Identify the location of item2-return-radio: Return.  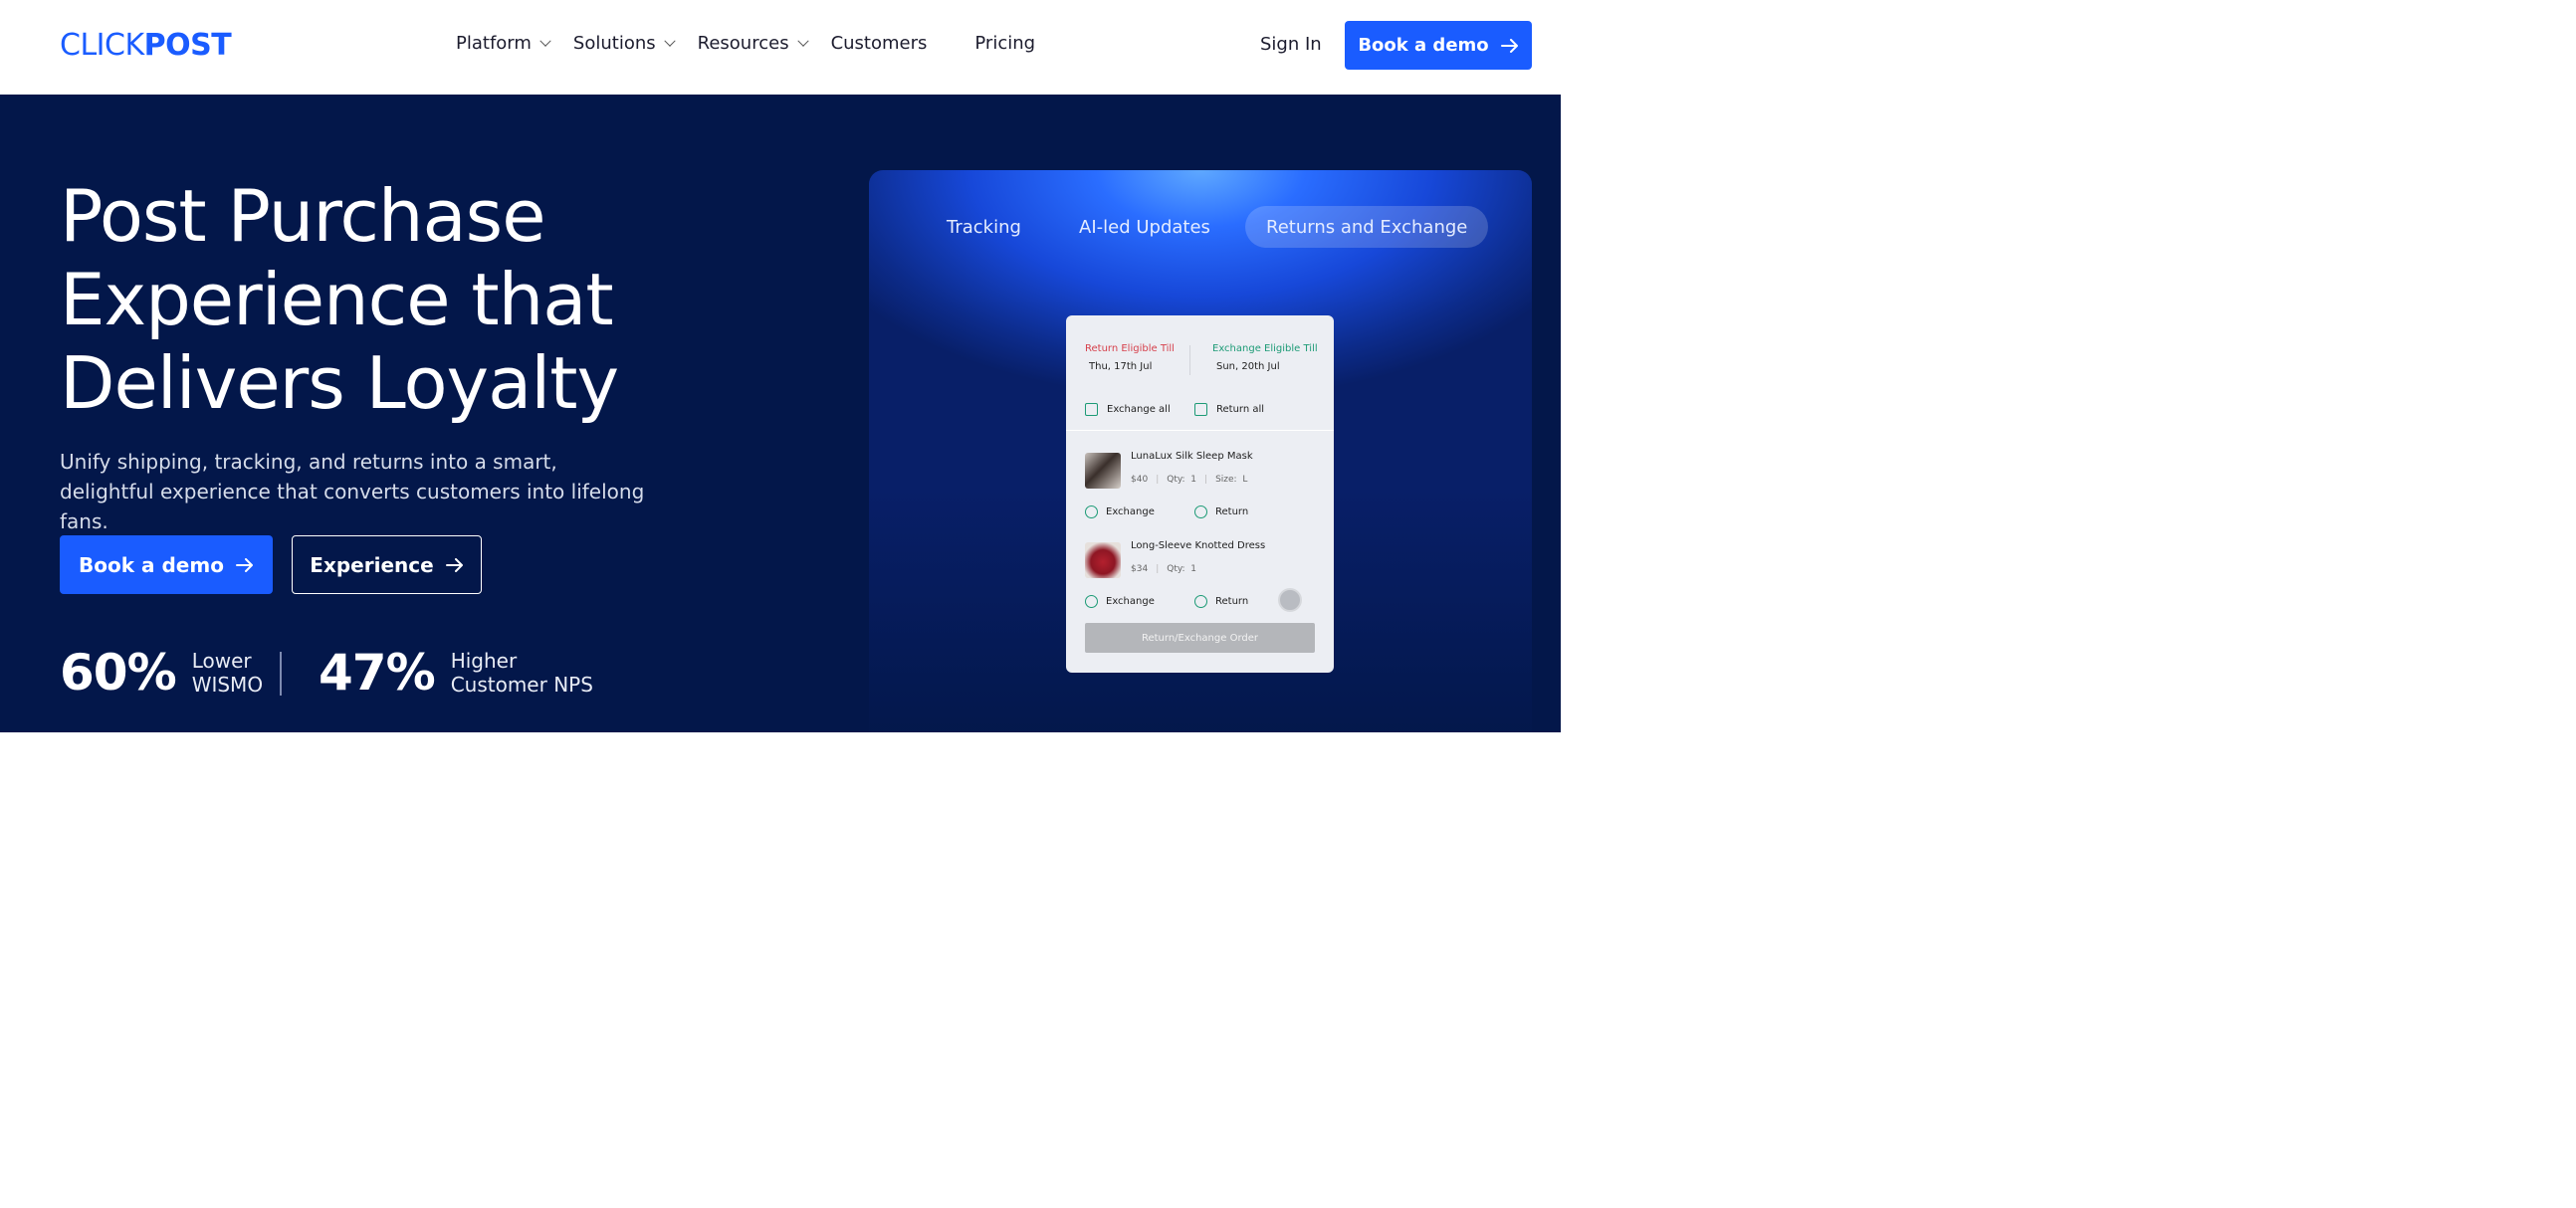
(1221, 602).